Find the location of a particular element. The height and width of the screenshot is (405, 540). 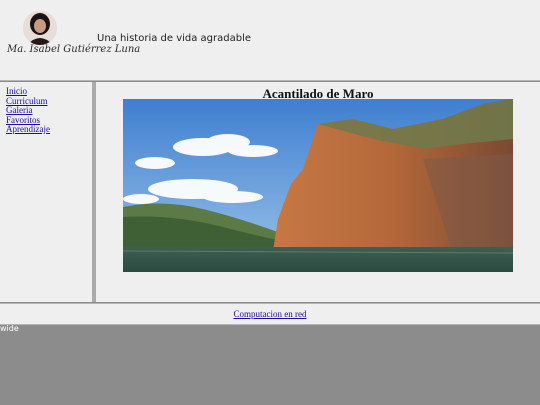

page-footer: Computacion en red is located at coordinates (270, 314).